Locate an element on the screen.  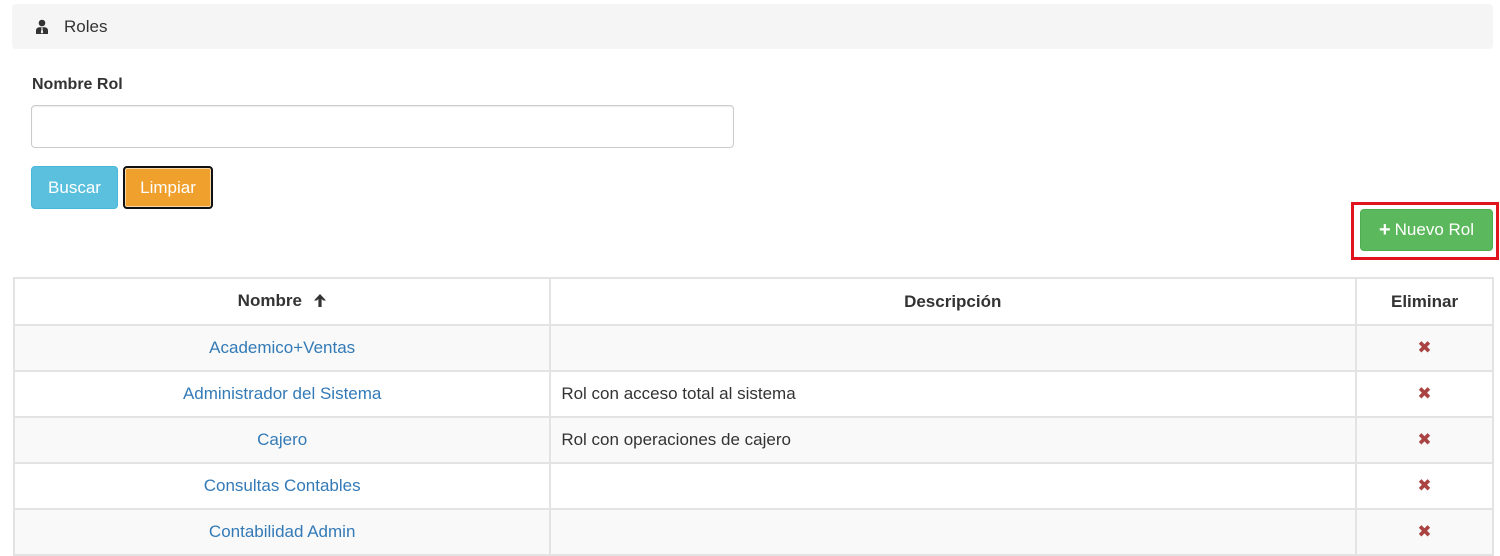
table-header-row: Nombre Descripción Eliminar is located at coordinates (753, 301).